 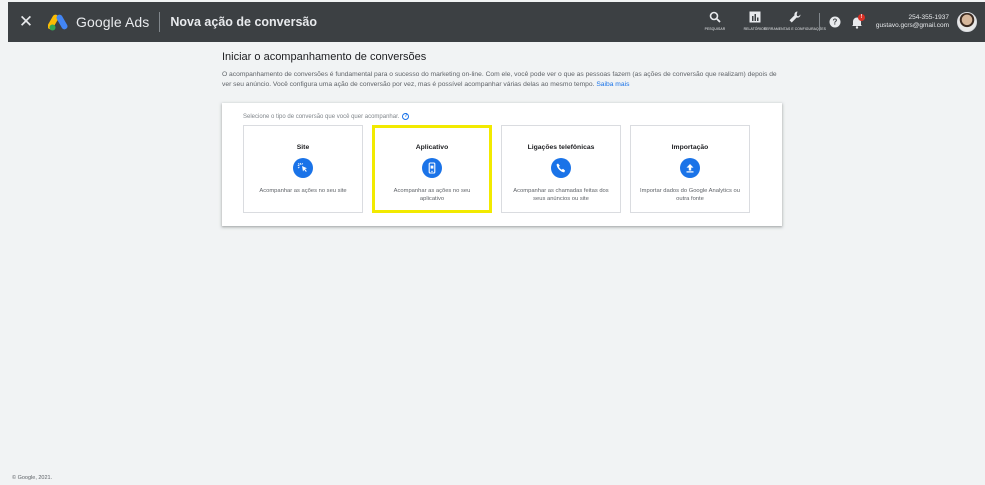 I want to click on google-ads-logo, so click(x=57, y=22).